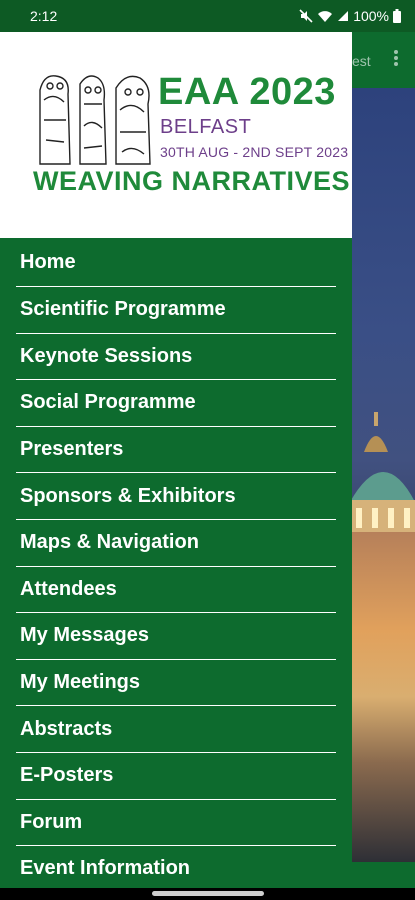 This screenshot has width=415, height=900. Describe the element at coordinates (383, 875) in the screenshot. I see `background-bottom-bar` at that location.